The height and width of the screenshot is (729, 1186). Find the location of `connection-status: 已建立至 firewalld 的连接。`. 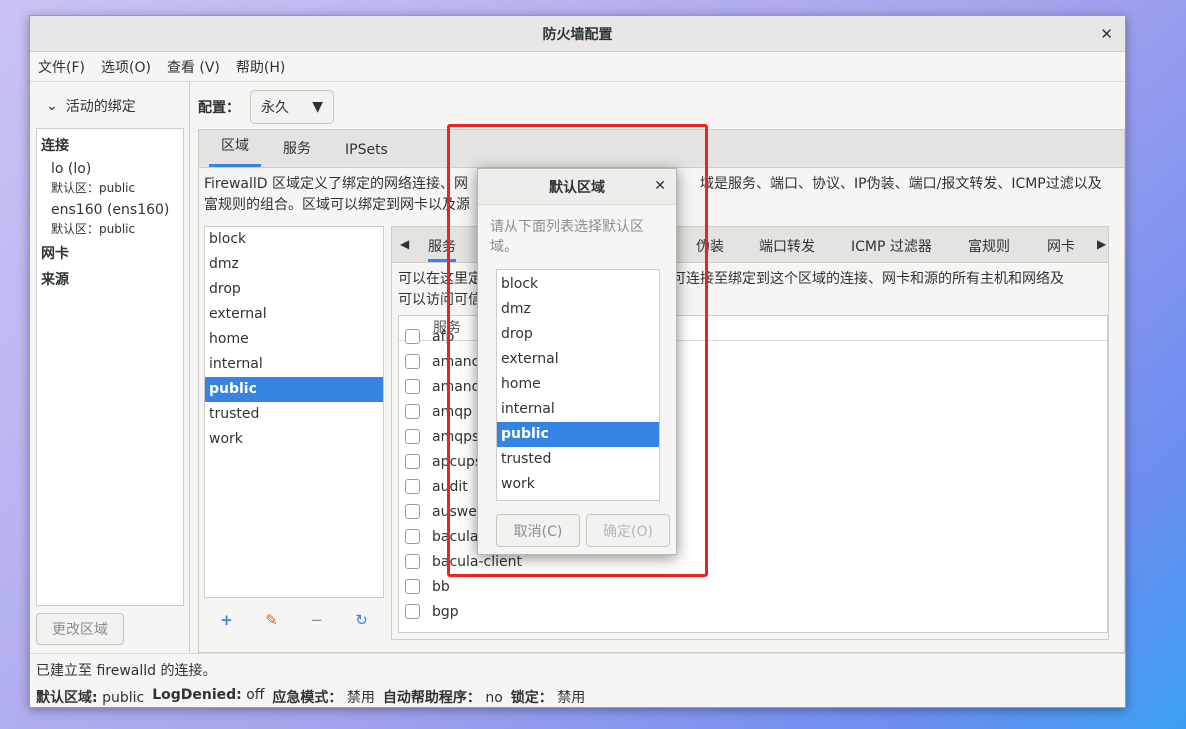

connection-status: 已建立至 firewalld 的连接。 is located at coordinates (126, 671).